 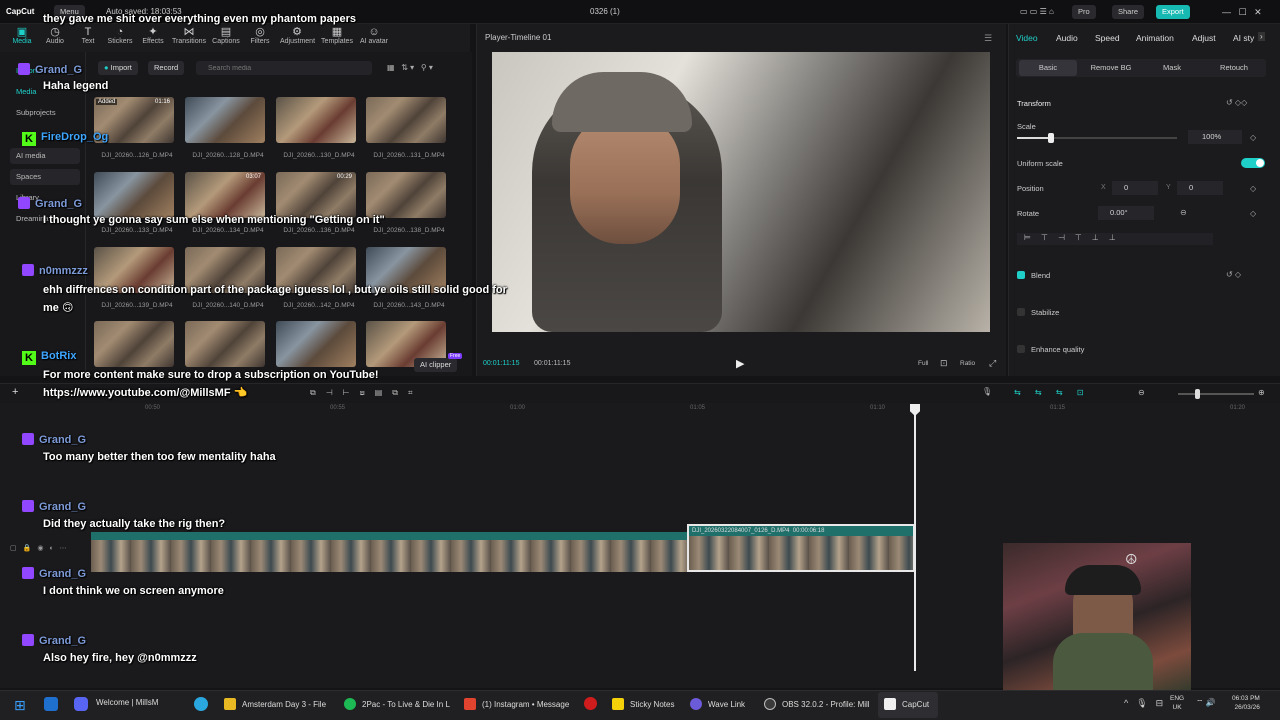 What do you see at coordinates (319, 128) in the screenshot?
I see `media-thumbnail: DJI_20260...130_D.MP4` at bounding box center [319, 128].